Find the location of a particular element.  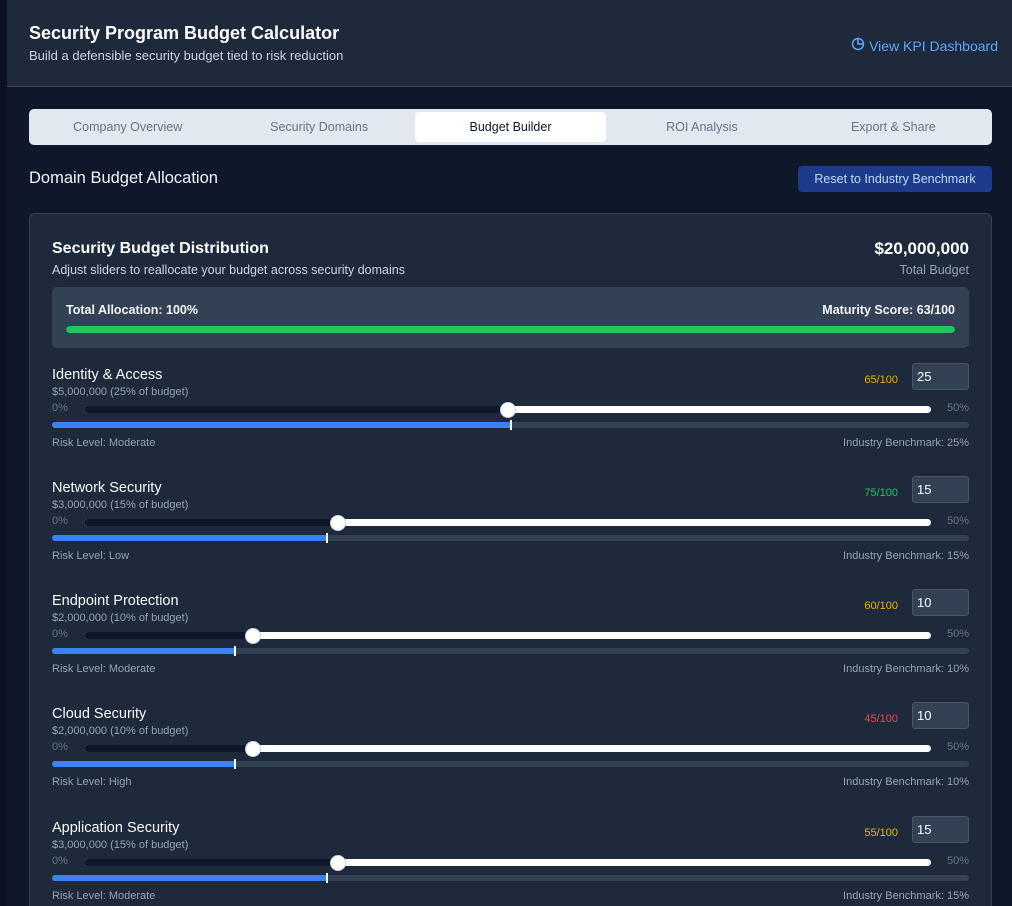

total-allocation-label: Total Allocation: 100% is located at coordinates (132, 310).